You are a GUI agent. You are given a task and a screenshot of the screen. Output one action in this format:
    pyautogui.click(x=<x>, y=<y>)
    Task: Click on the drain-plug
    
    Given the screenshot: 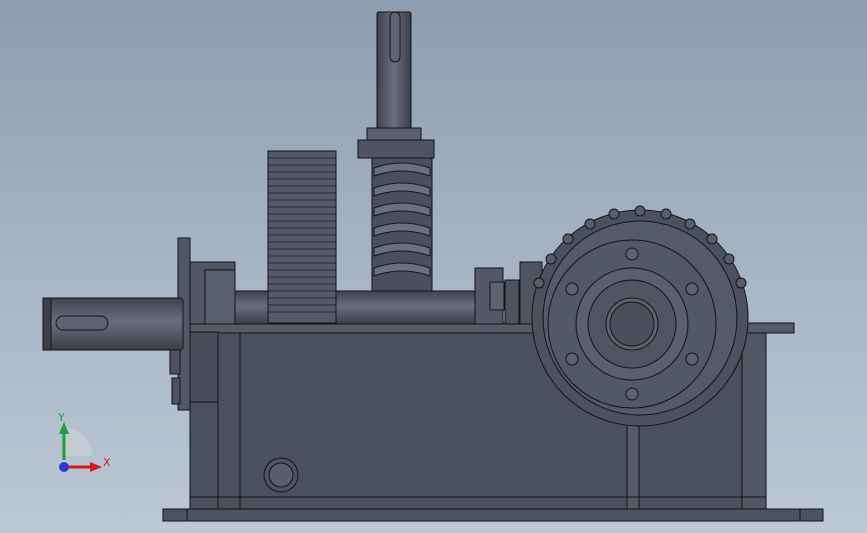 What is the action you would take?
    pyautogui.click(x=281, y=475)
    